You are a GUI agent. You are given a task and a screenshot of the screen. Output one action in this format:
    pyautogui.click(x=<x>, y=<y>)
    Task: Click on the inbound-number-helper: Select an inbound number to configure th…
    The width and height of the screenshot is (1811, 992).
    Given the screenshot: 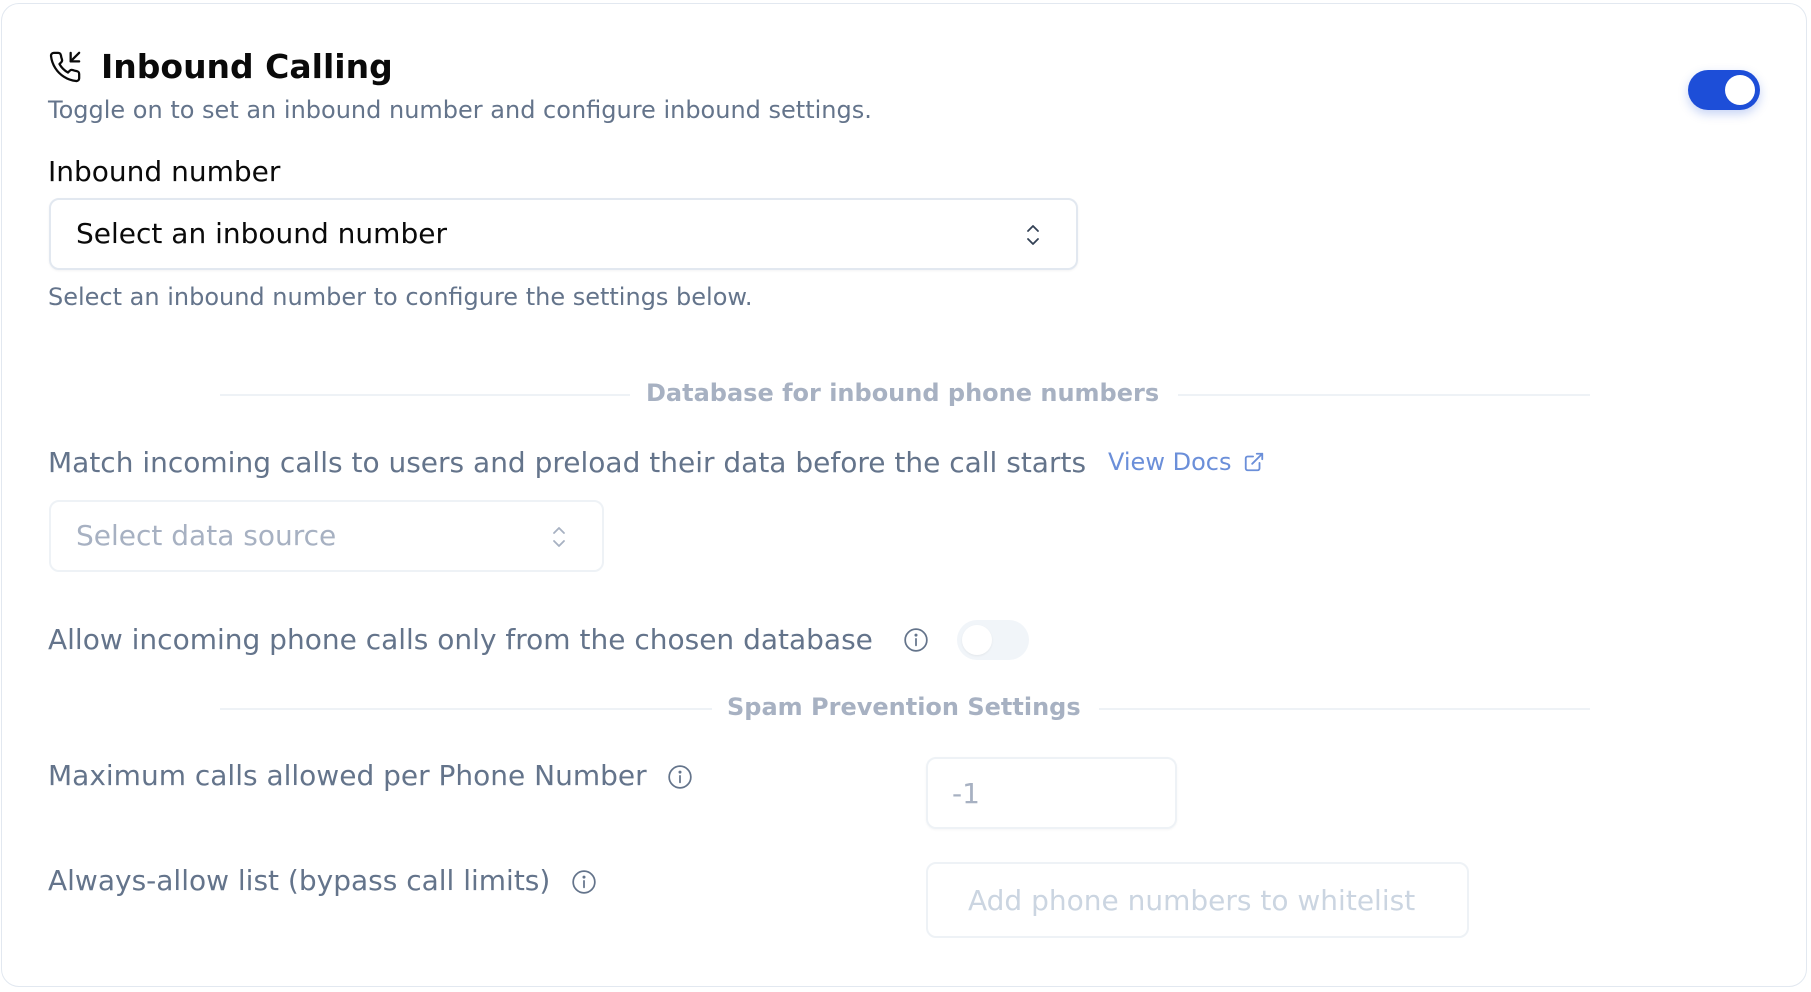 What is the action you would take?
    pyautogui.click(x=400, y=297)
    